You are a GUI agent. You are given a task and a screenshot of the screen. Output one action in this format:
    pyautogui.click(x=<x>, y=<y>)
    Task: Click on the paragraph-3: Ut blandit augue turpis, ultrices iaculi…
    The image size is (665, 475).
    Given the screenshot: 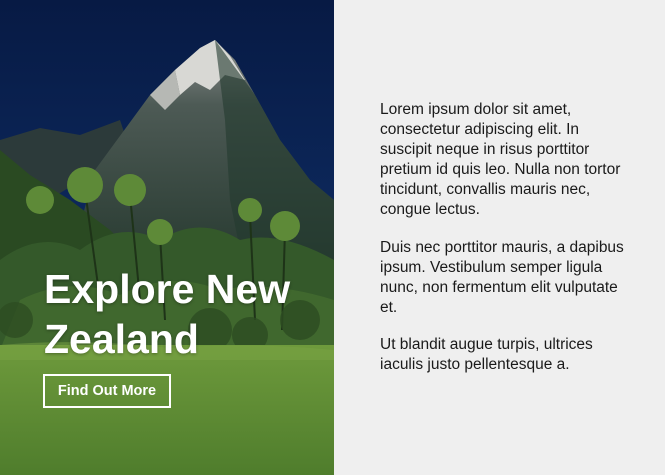 What is the action you would take?
    pyautogui.click(x=486, y=354)
    